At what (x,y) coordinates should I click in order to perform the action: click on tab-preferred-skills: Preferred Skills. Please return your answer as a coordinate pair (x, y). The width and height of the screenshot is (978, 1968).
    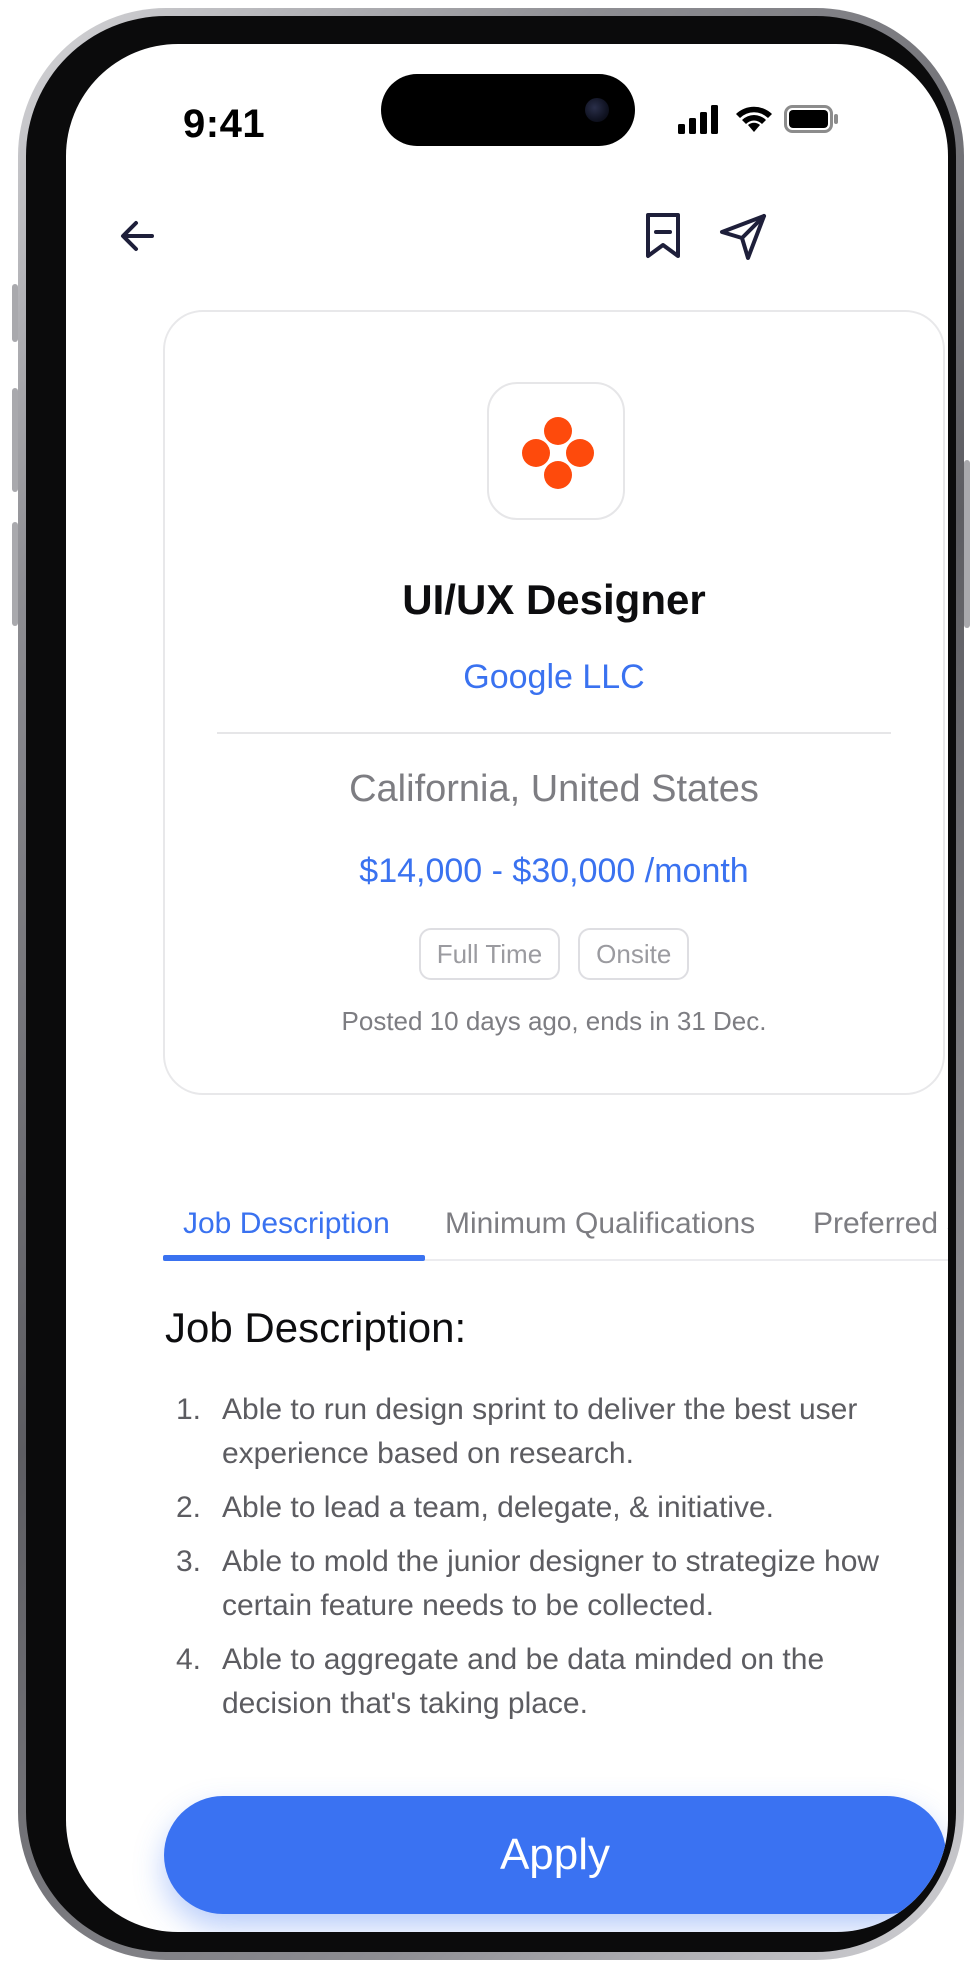
    Looking at the image, I should click on (880, 1224).